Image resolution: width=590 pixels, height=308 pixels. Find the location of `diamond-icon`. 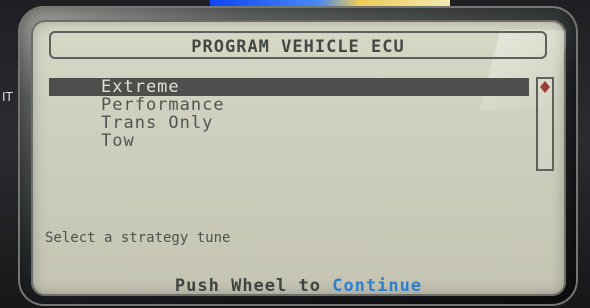

diamond-icon is located at coordinates (545, 87).